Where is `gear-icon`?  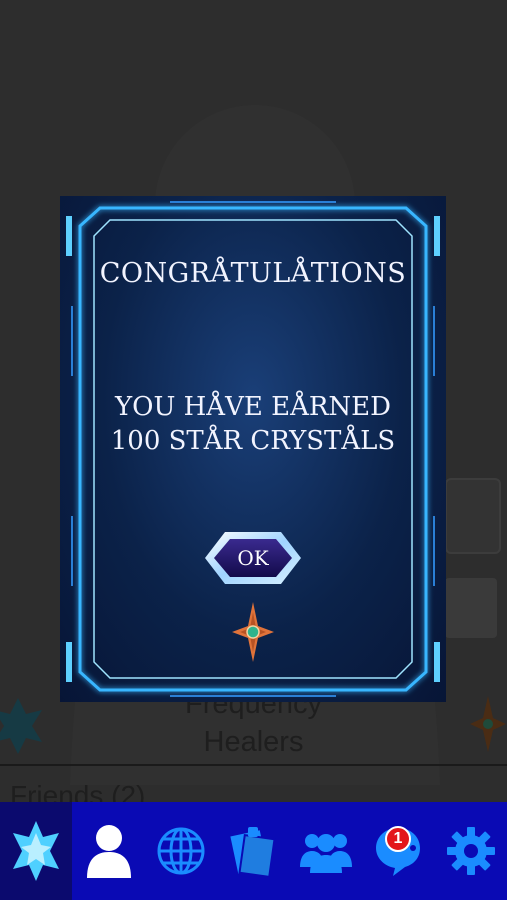 gear-icon is located at coordinates (470, 851).